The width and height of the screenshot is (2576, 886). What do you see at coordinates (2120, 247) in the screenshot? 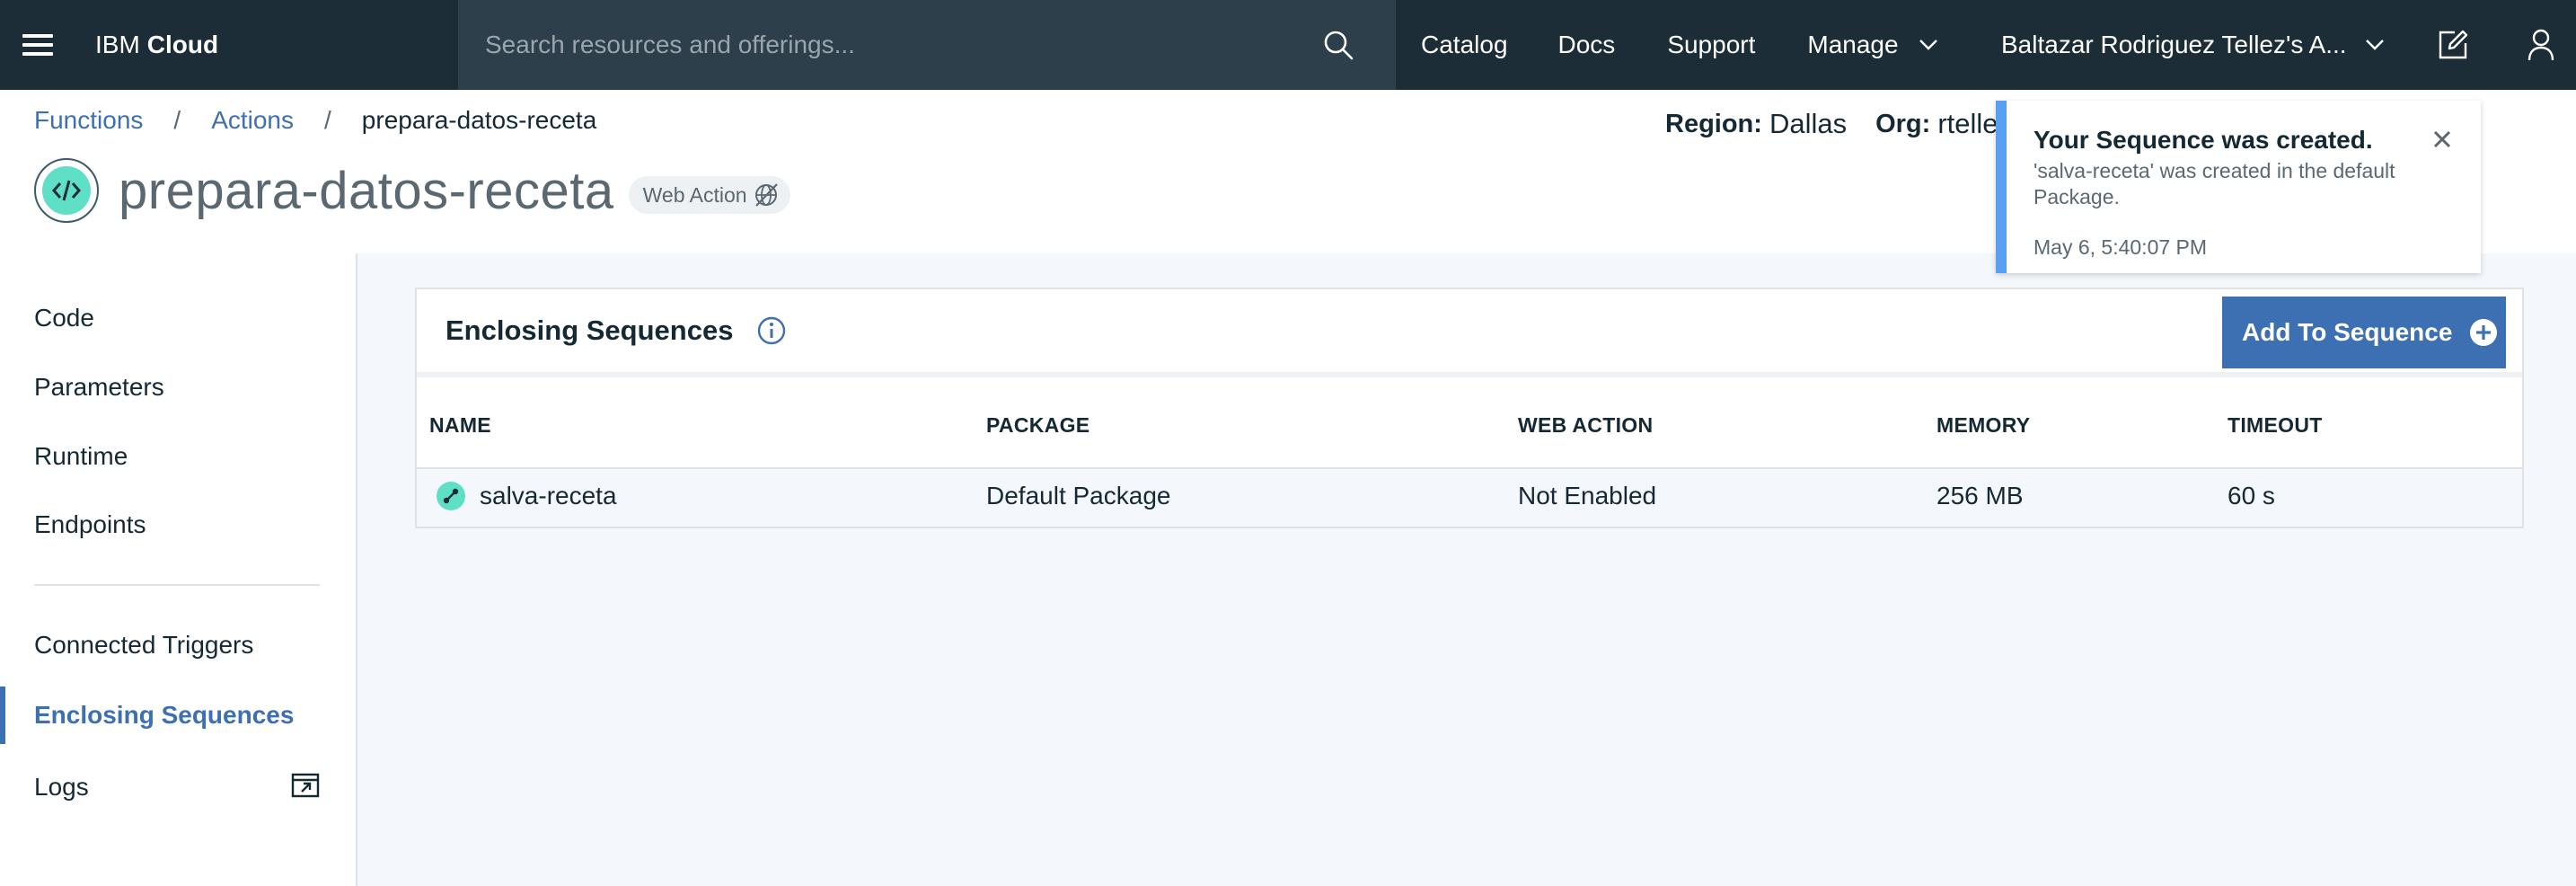
I see `toast-timestamp: May 6, 5:40:07 PM` at bounding box center [2120, 247].